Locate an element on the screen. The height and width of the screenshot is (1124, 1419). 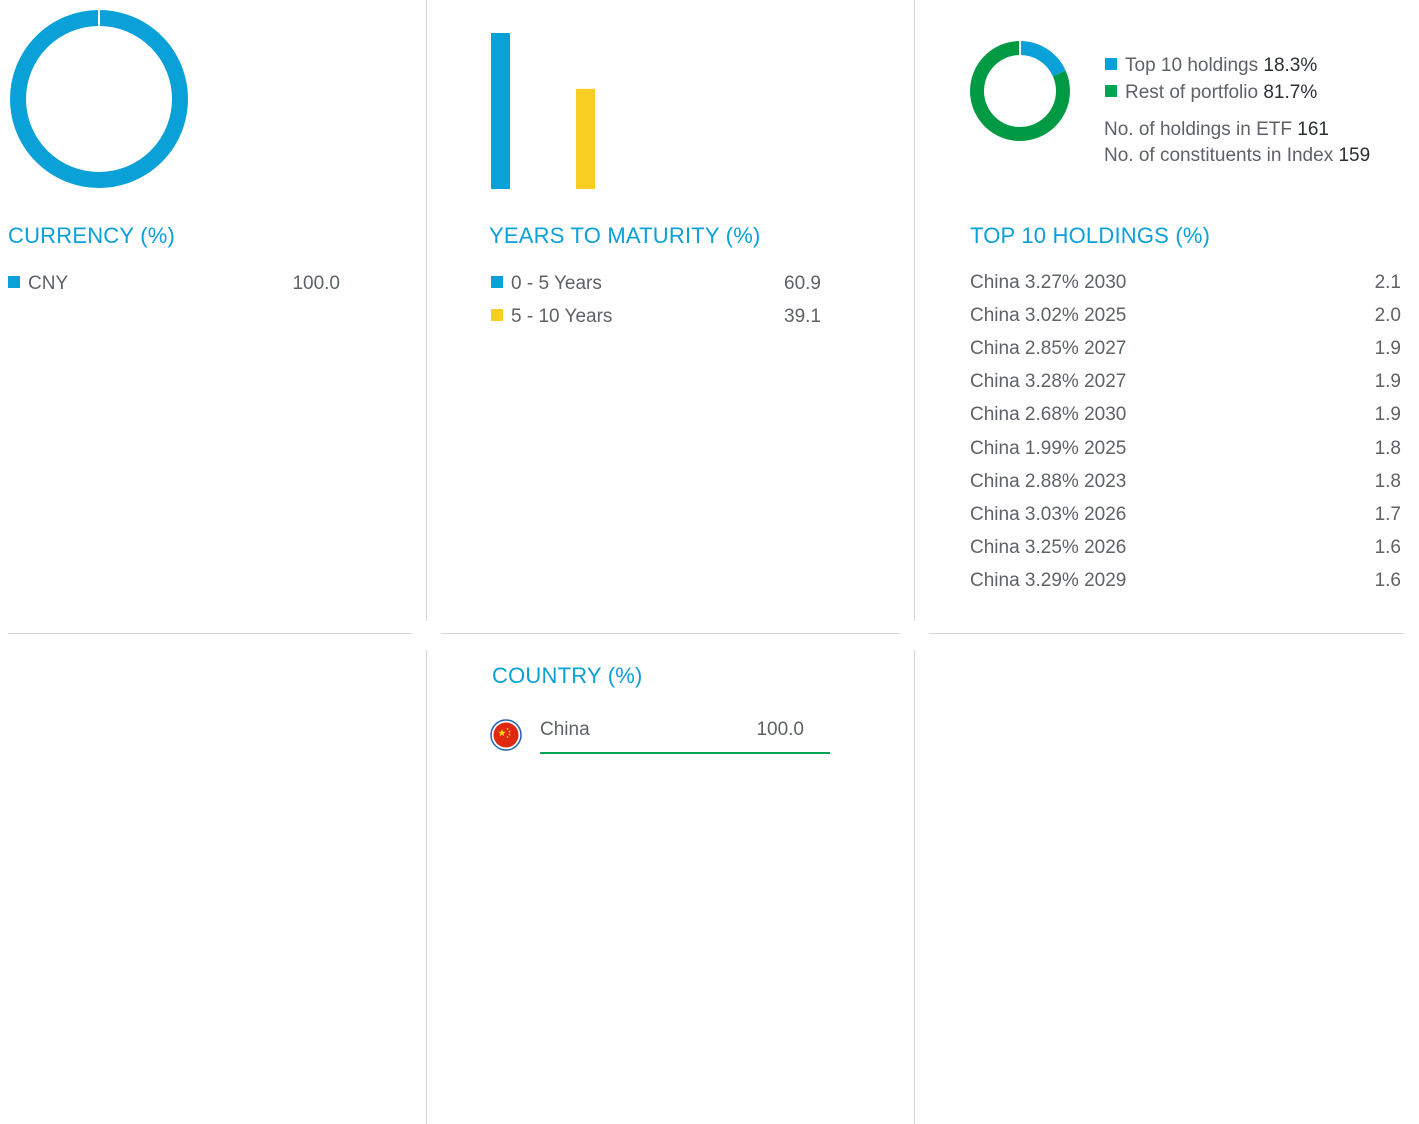
country-bar is located at coordinates (685, 753).